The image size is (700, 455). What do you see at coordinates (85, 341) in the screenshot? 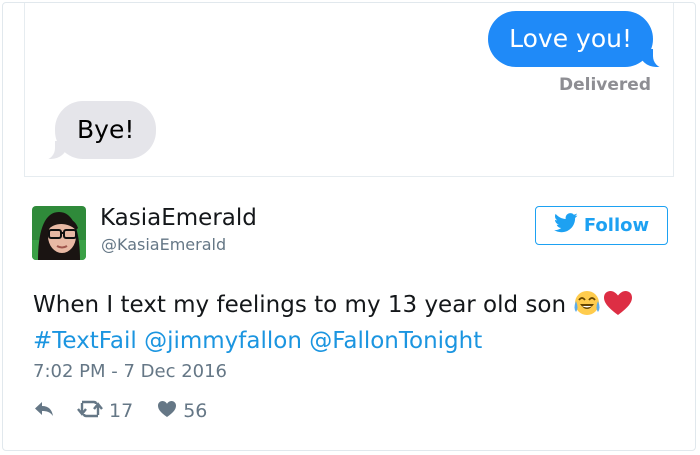
I see `hashtag-link: #TextFail` at bounding box center [85, 341].